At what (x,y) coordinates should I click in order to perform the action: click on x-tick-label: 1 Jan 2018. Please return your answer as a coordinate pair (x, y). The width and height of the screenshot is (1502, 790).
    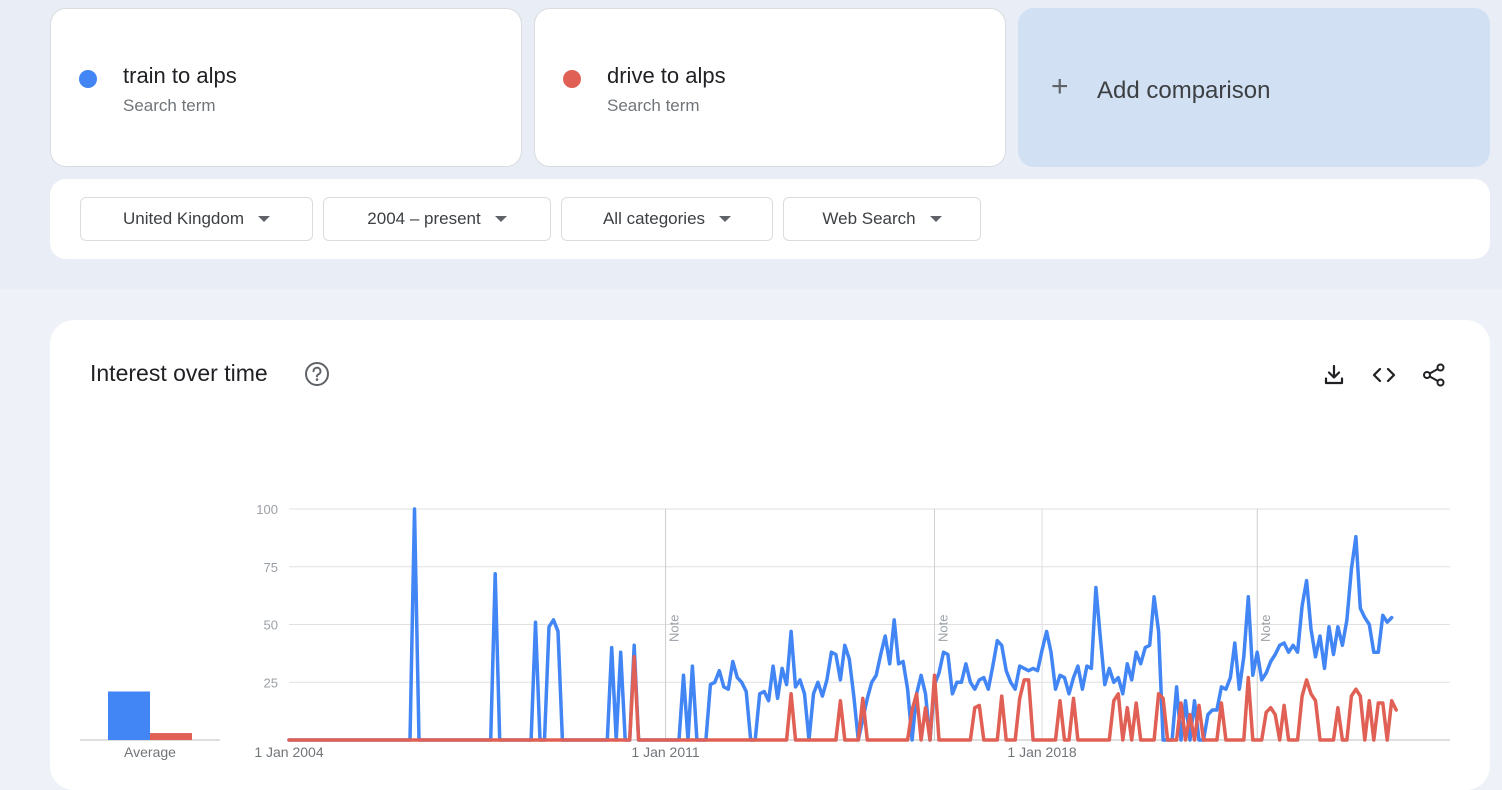
    Looking at the image, I should click on (1041, 752).